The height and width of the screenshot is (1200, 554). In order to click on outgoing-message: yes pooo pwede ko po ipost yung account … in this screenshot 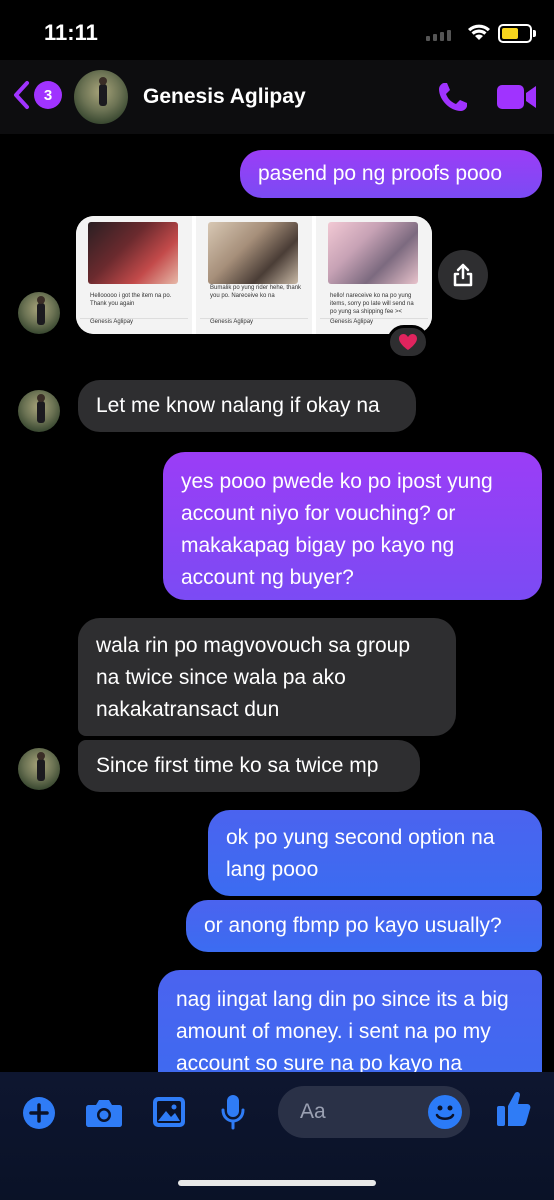, I will do `click(352, 526)`.